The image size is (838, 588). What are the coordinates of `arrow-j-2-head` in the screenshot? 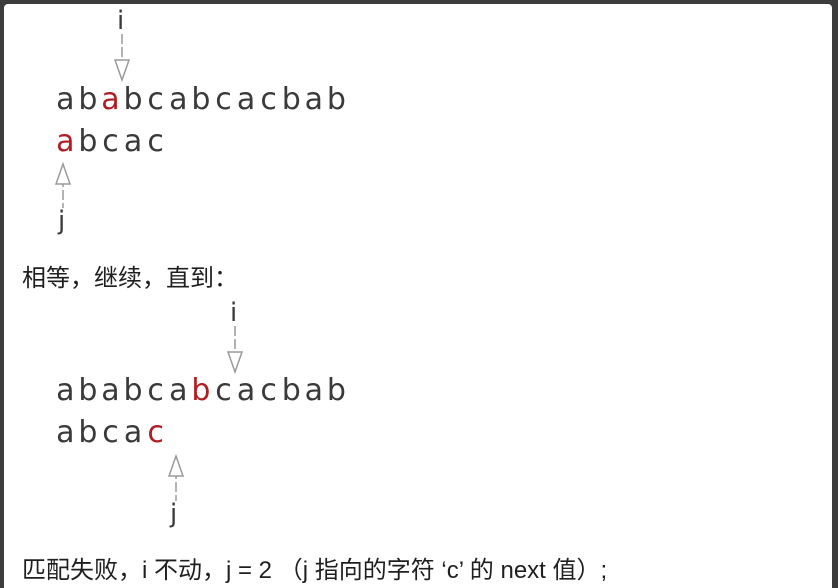 It's located at (176, 465).